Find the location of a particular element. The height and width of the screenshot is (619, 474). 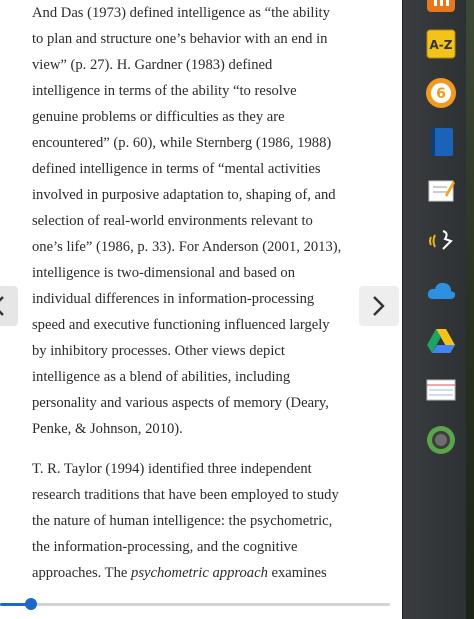

speech-icon is located at coordinates (441, 241).